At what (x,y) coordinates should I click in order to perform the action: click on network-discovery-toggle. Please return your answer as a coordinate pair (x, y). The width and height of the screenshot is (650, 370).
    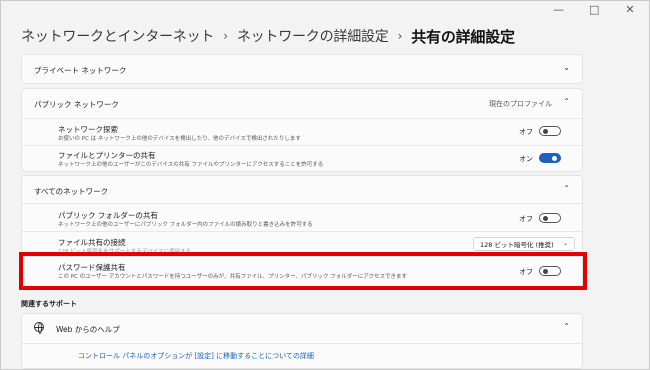
    Looking at the image, I should click on (550, 131).